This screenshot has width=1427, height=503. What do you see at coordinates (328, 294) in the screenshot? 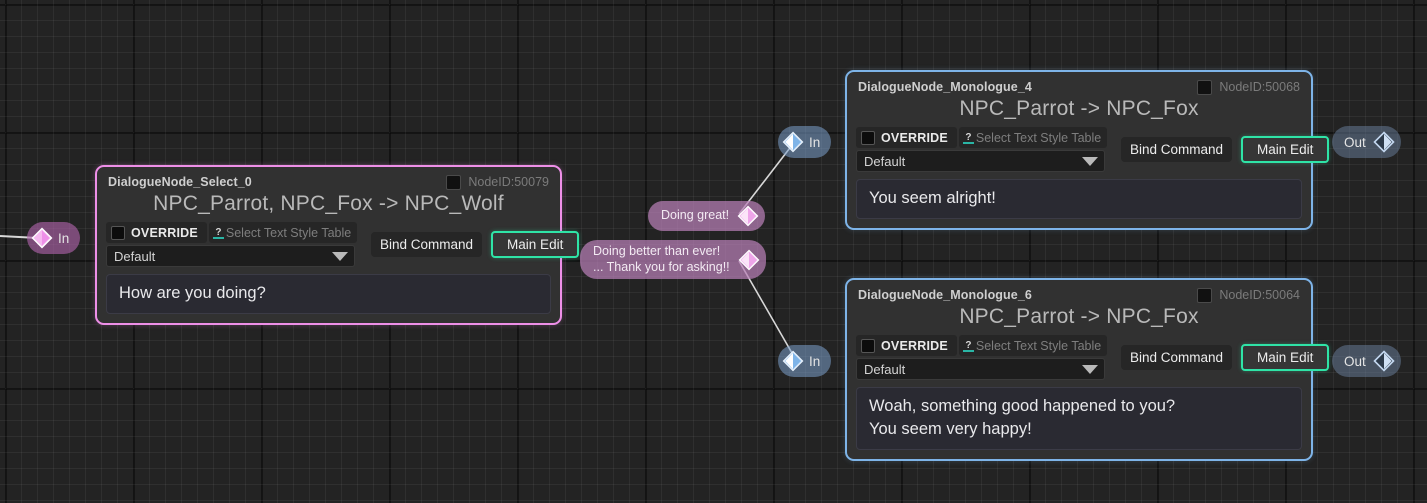
I see `dialogue-text-body: How are you doing?` at bounding box center [328, 294].